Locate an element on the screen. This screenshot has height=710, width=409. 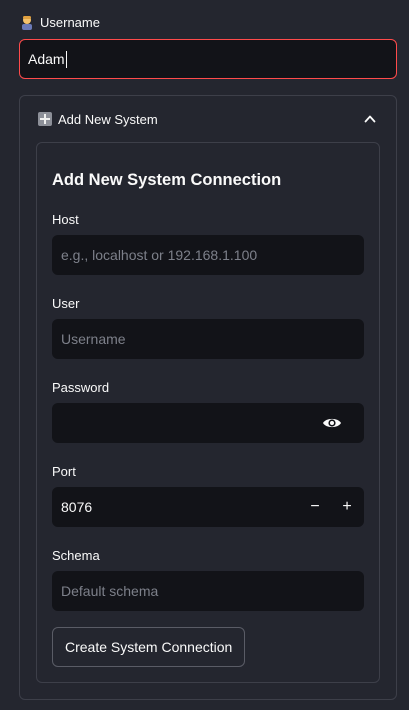
form-title: Add New System Connection is located at coordinates (167, 180).